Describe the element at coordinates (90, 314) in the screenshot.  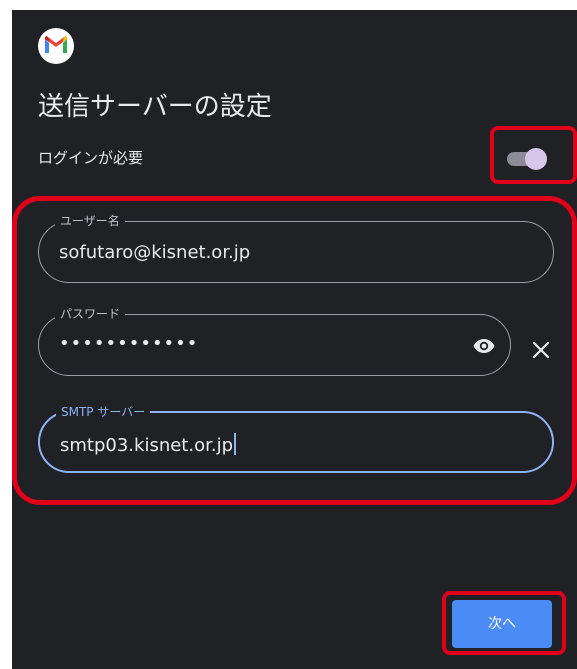
I see `password-label: パスワード` at that location.